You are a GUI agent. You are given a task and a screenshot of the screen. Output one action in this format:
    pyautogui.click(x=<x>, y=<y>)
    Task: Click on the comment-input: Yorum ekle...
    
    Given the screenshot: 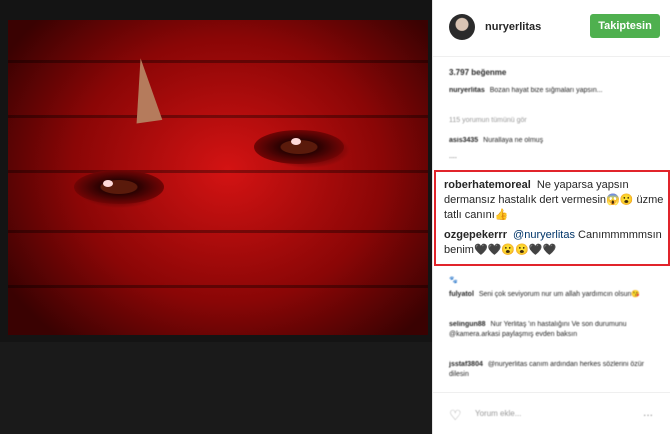 What is the action you would take?
    pyautogui.click(x=498, y=413)
    